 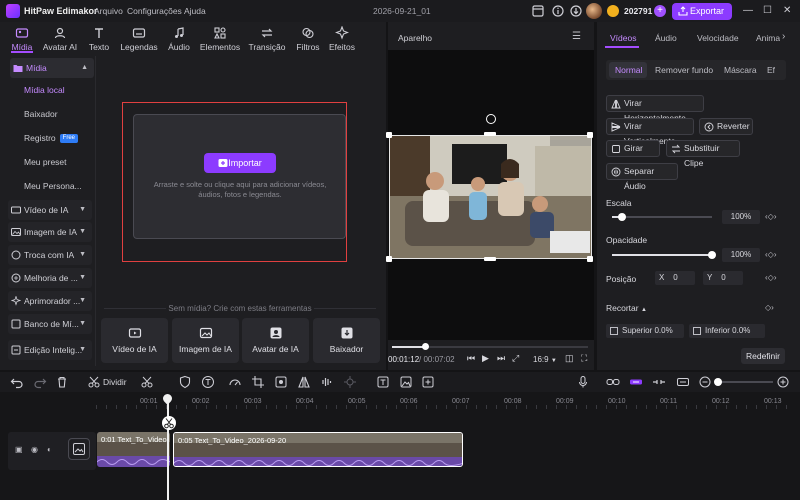 I want to click on scale-value: 100%, so click(x=741, y=217).